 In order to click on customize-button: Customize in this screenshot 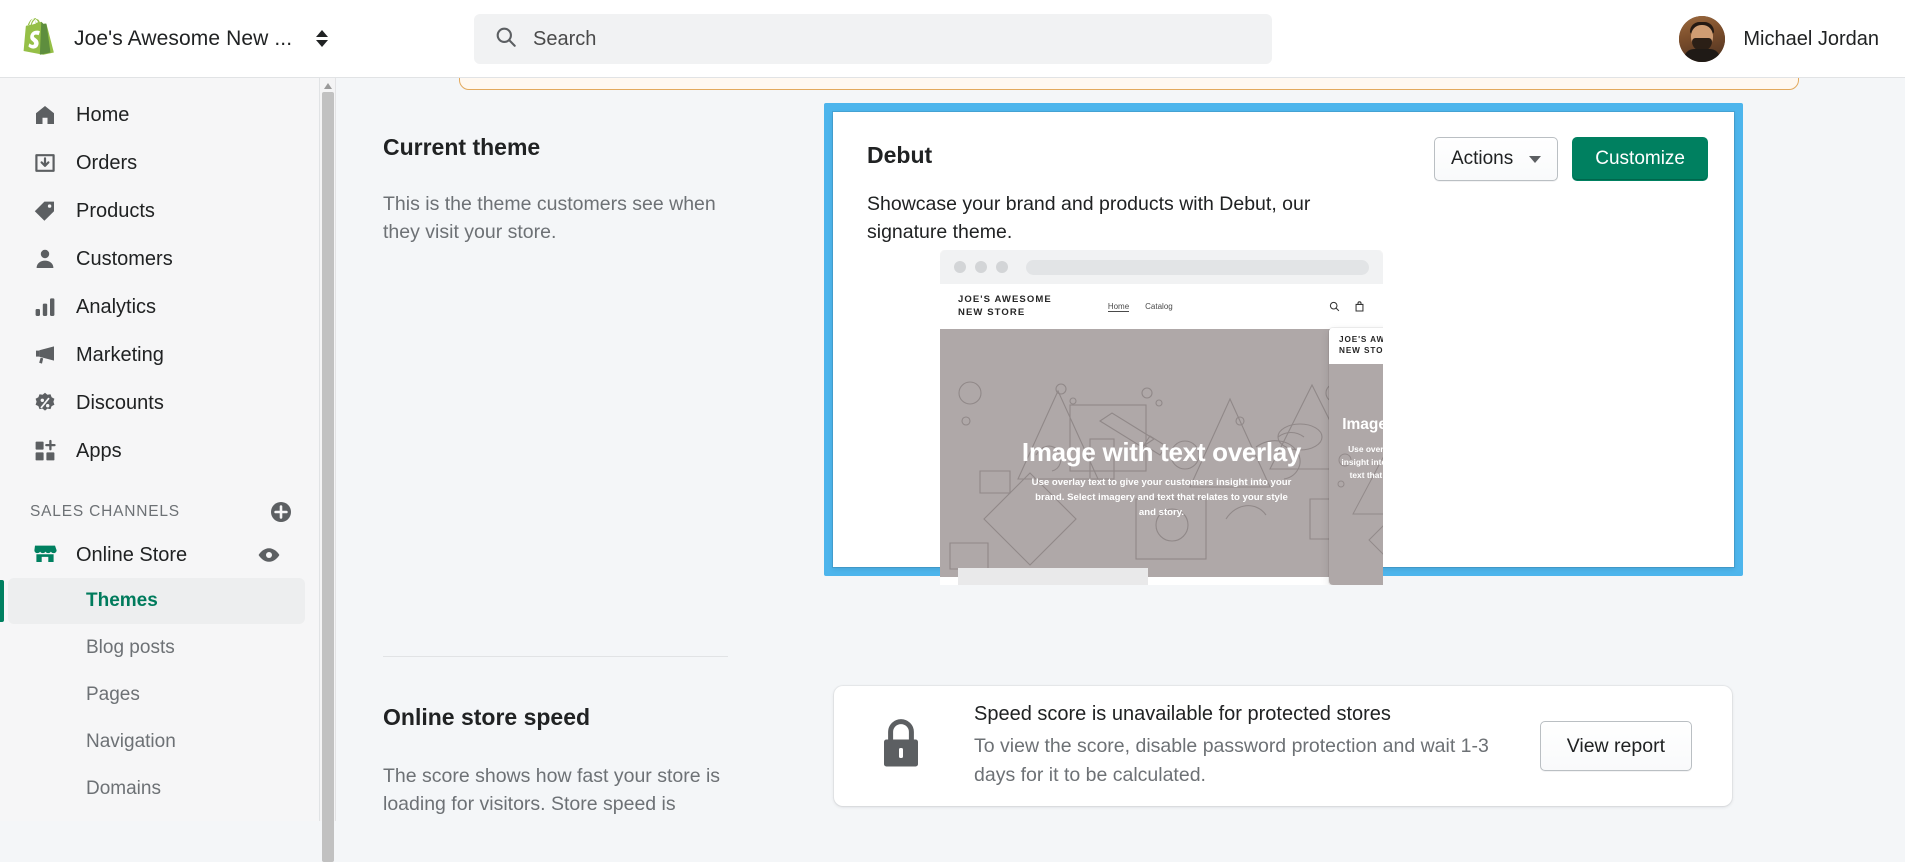, I will do `click(1640, 159)`.